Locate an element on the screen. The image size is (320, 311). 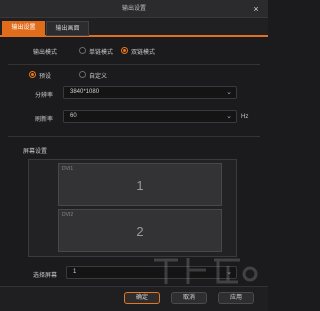
close-icon: × is located at coordinates (256, 9).